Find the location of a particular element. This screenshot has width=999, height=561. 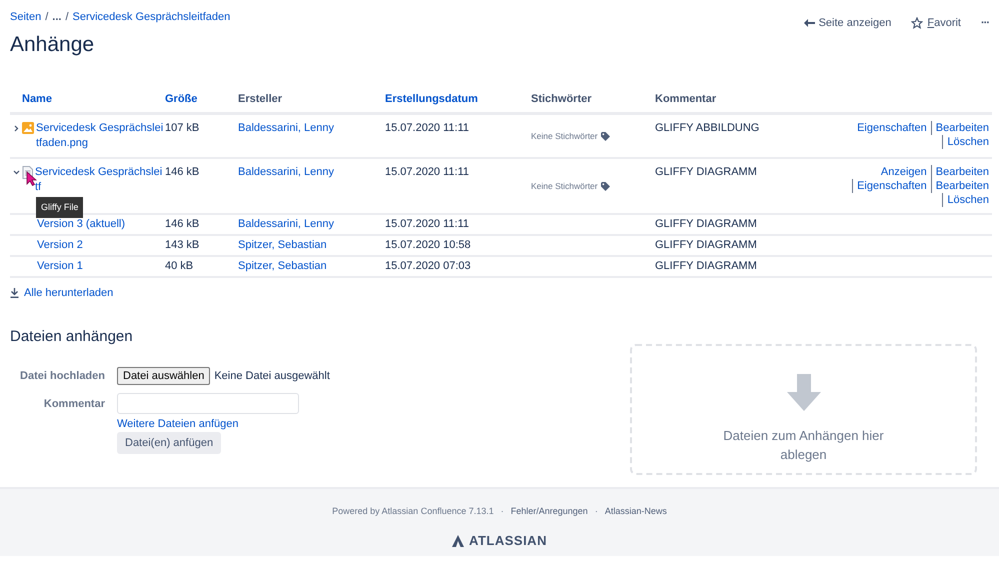

column-header: Größe is located at coordinates (201, 104).